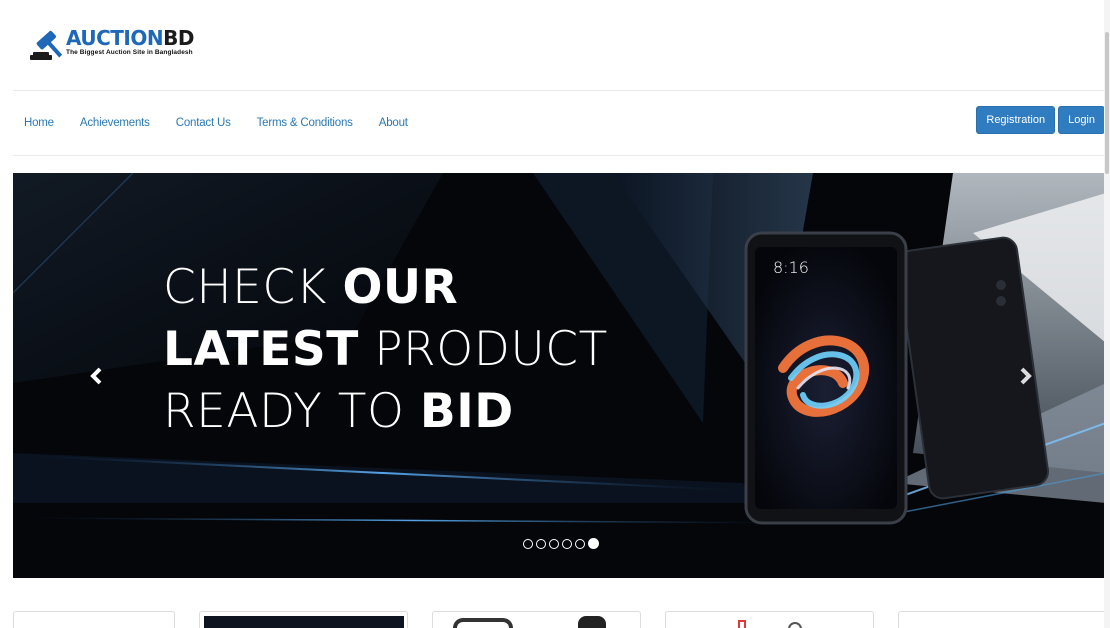 The height and width of the screenshot is (628, 1110). I want to click on carousel-prev-button, so click(97, 376).